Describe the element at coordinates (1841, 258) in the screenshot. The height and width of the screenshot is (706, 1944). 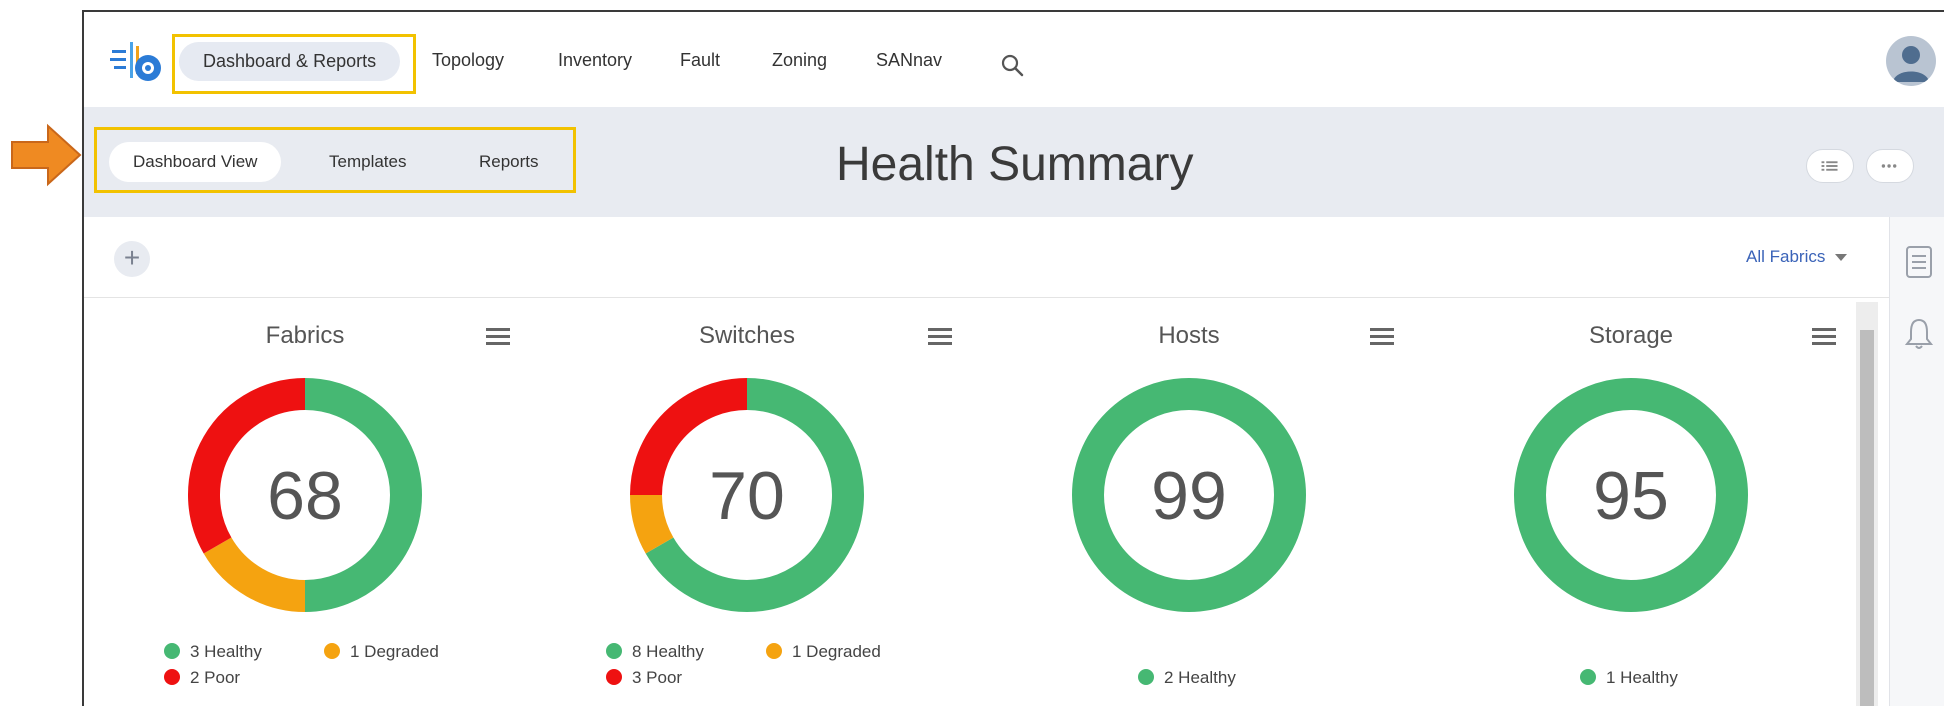
I see `chevron-down-icon` at that location.